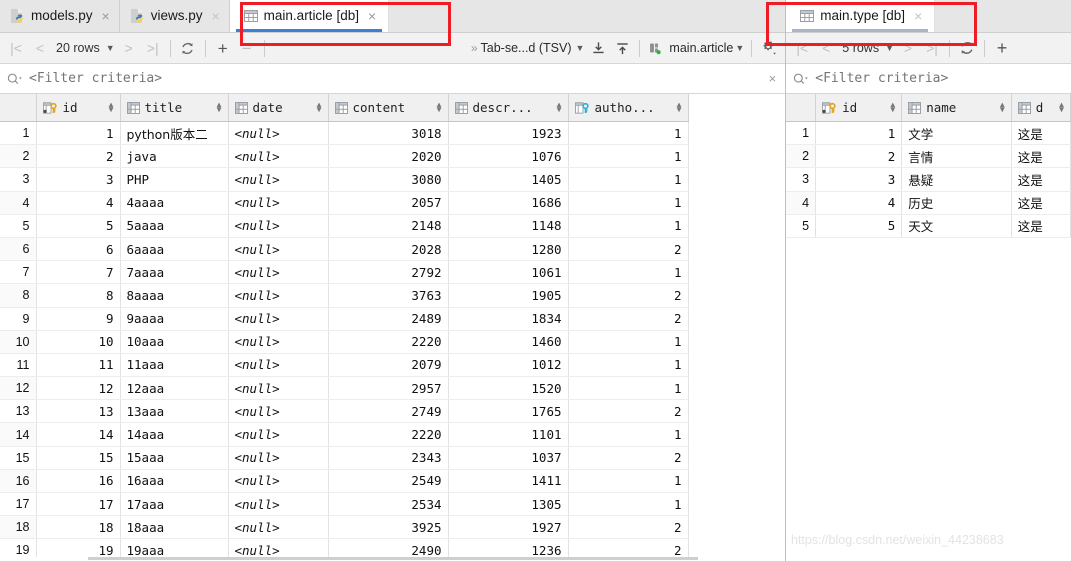 The width and height of the screenshot is (1071, 561). Describe the element at coordinates (344, 504) in the screenshot. I see `table-row: 17 17 17aaa <null> 2534 1305 1` at that location.